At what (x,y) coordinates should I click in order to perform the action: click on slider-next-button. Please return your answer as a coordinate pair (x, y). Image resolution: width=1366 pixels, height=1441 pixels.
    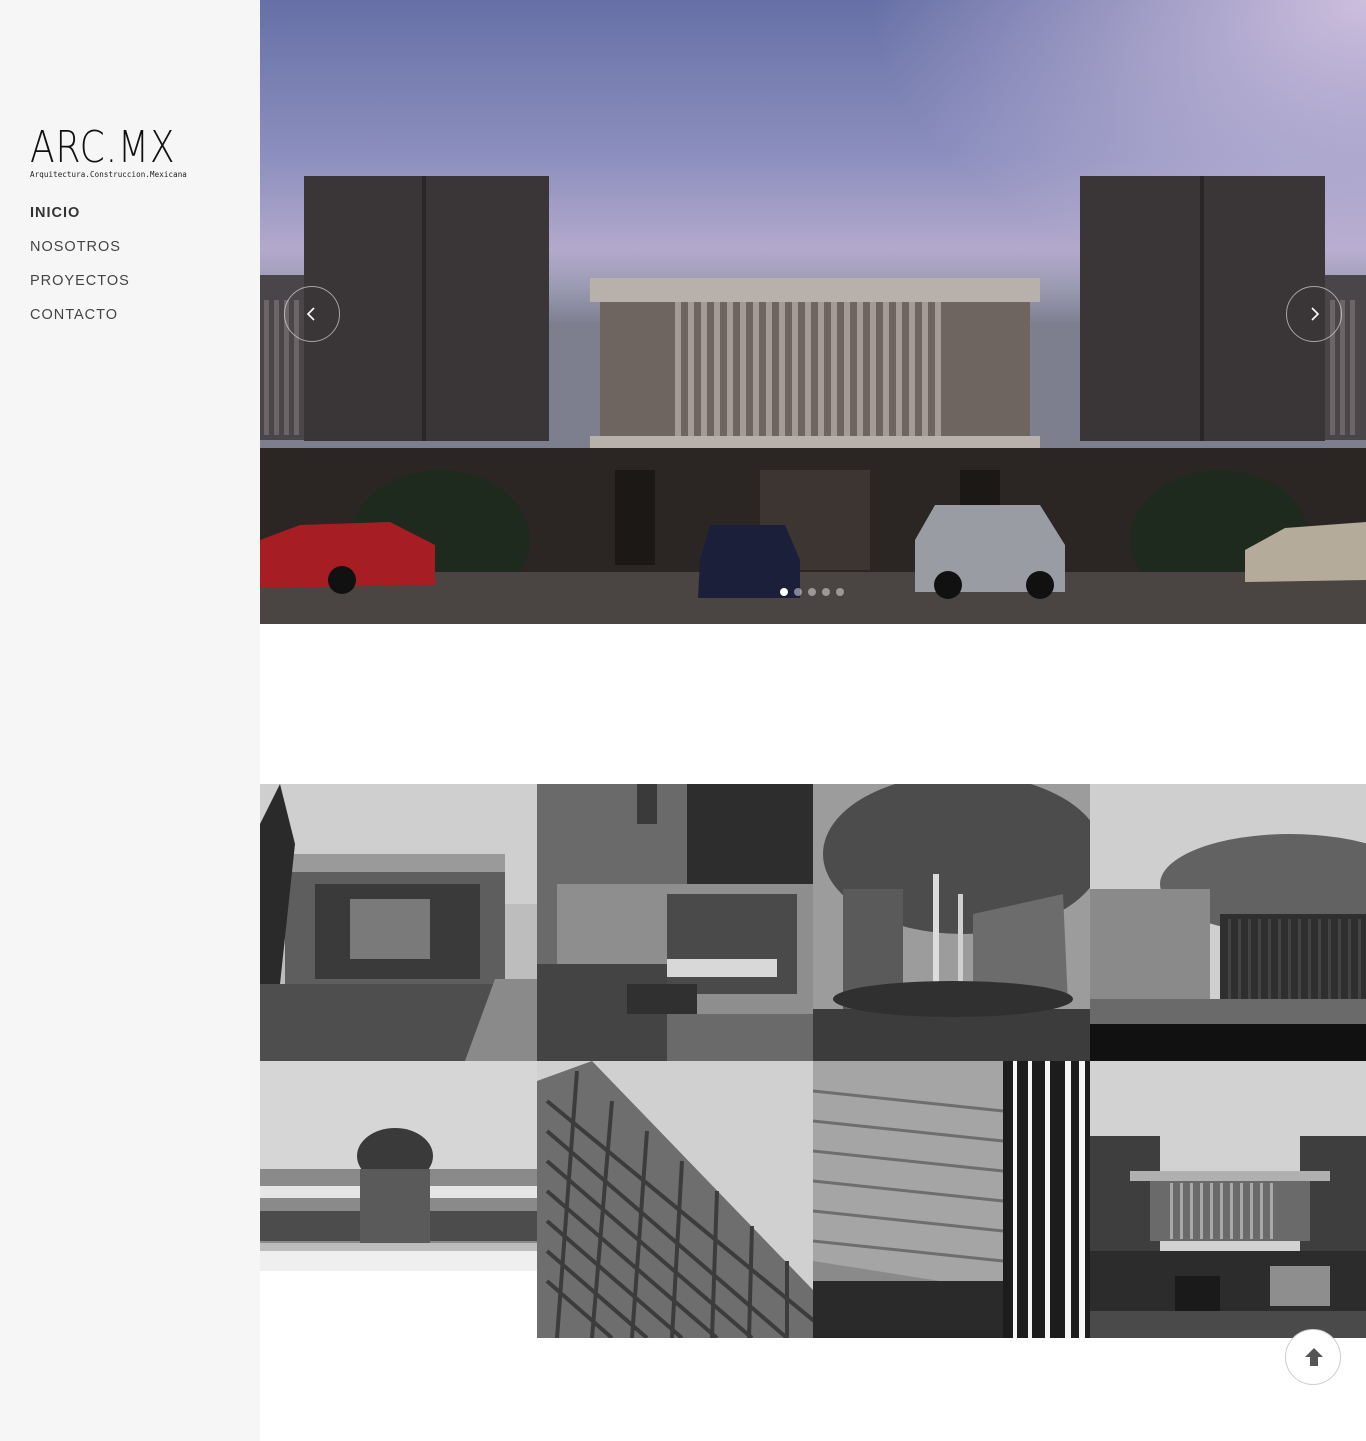
    Looking at the image, I should click on (1314, 314).